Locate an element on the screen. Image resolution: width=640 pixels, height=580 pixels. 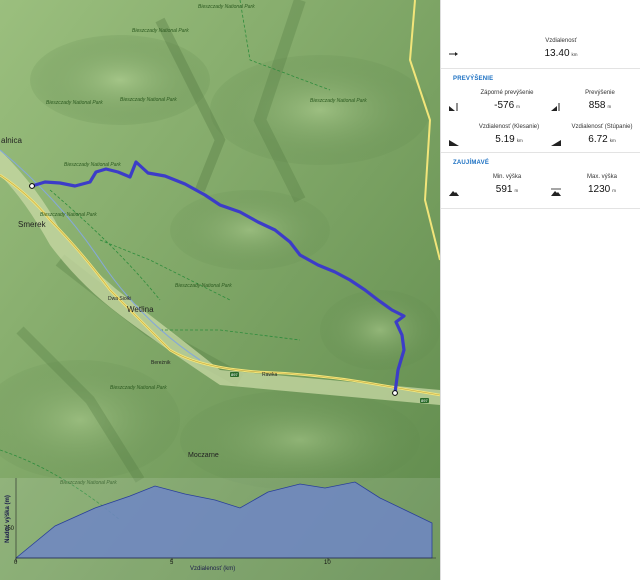
stat-descent-label: Záporné prevýšenie is located at coordinates (507, 93).